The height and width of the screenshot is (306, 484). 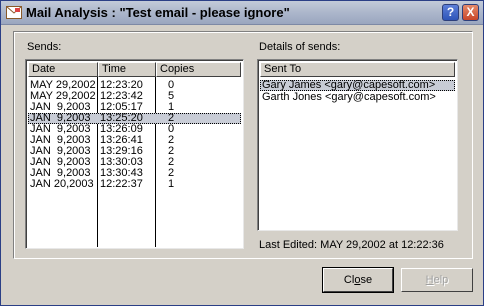 I want to click on time-cell: 12:22:37, so click(x=121, y=184).